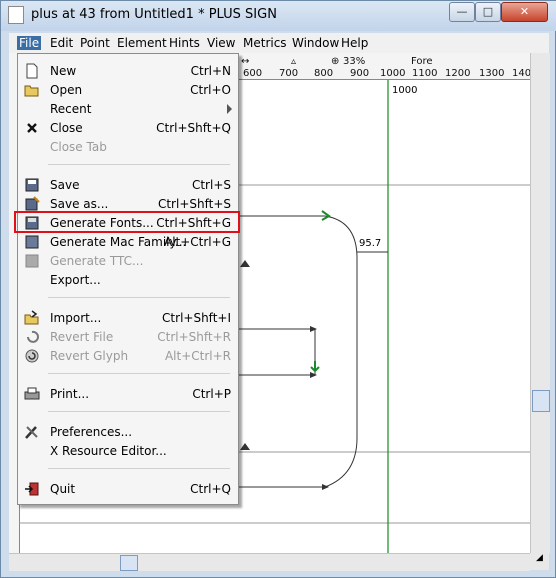 This screenshot has height=578, width=556. I want to click on menu-item-close-tab: Close Tab, so click(128, 147).